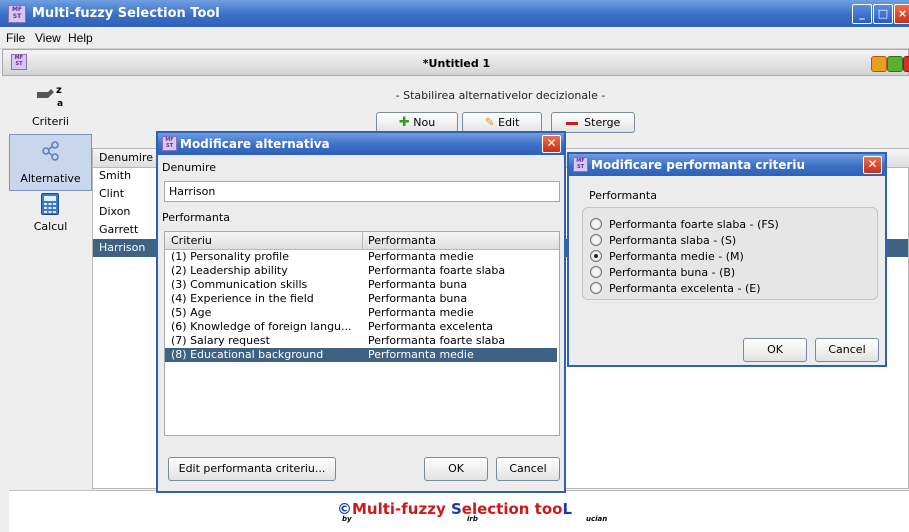 The image size is (909, 532). I want to click on nav-item-calcul: Calcul, so click(50, 219).